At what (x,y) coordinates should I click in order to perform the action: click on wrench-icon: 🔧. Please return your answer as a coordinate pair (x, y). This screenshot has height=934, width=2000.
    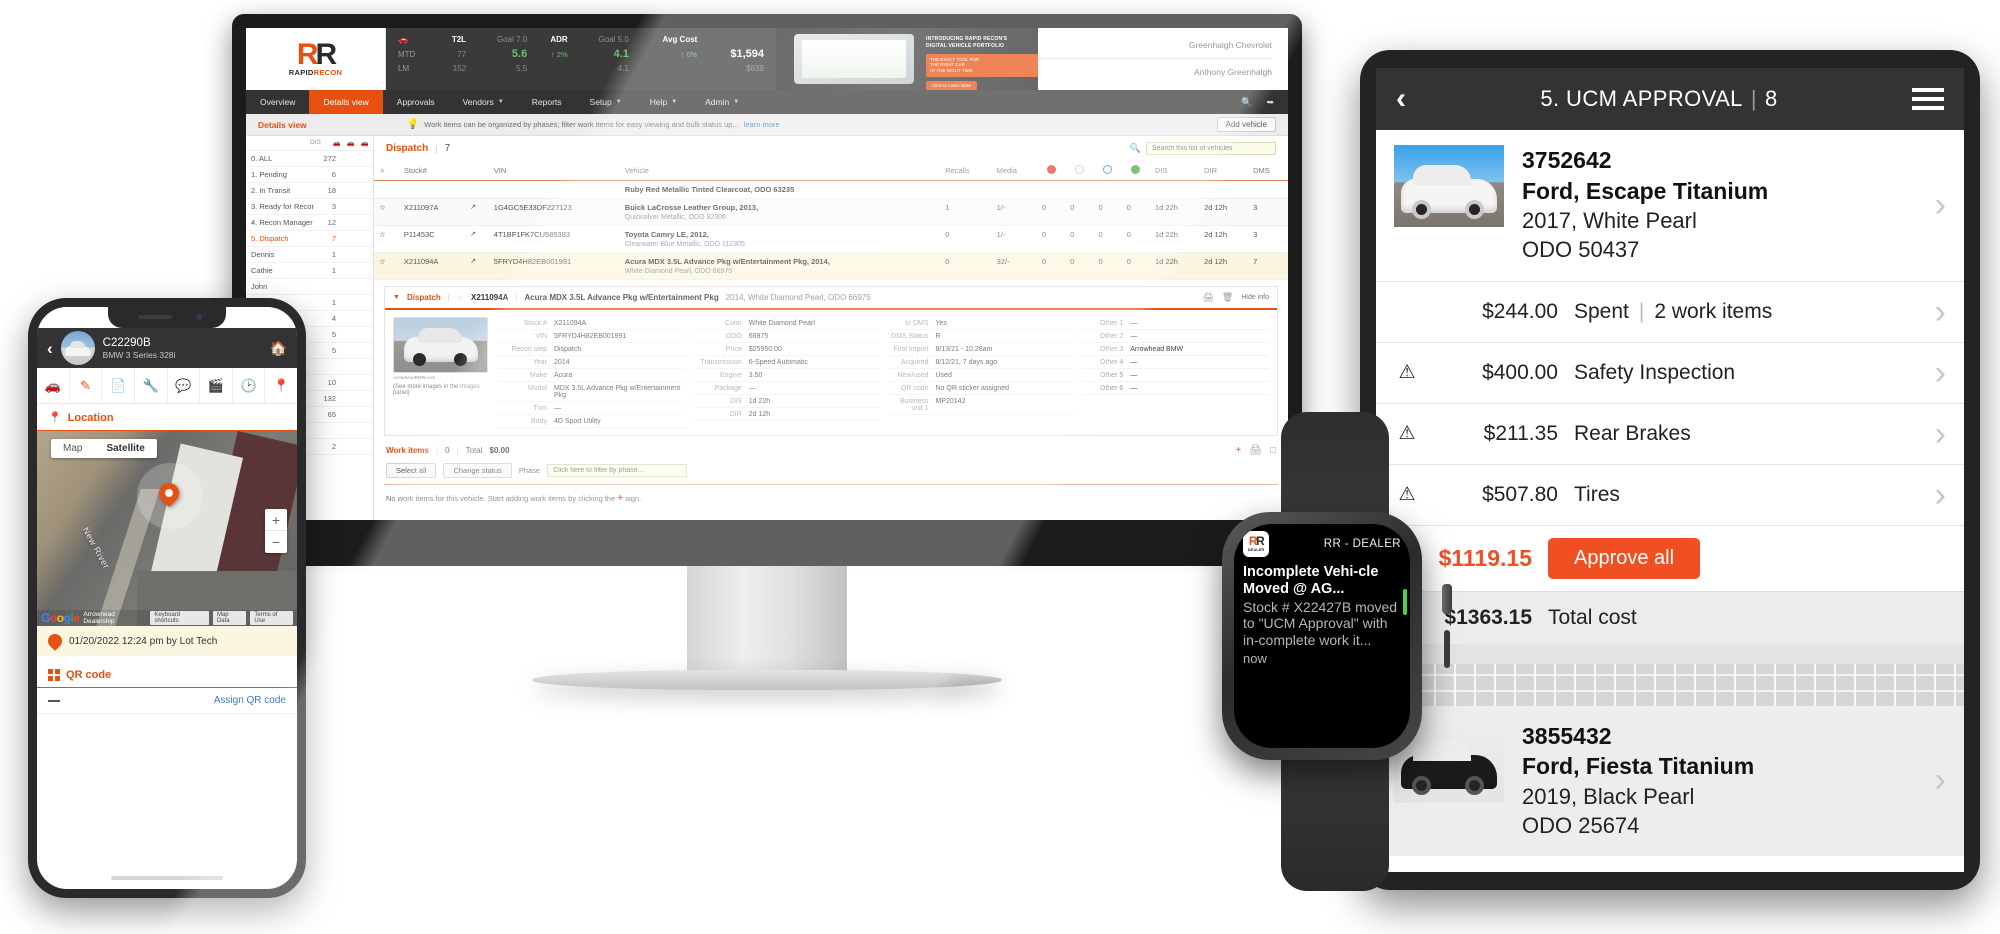
    Looking at the image, I should click on (151, 385).